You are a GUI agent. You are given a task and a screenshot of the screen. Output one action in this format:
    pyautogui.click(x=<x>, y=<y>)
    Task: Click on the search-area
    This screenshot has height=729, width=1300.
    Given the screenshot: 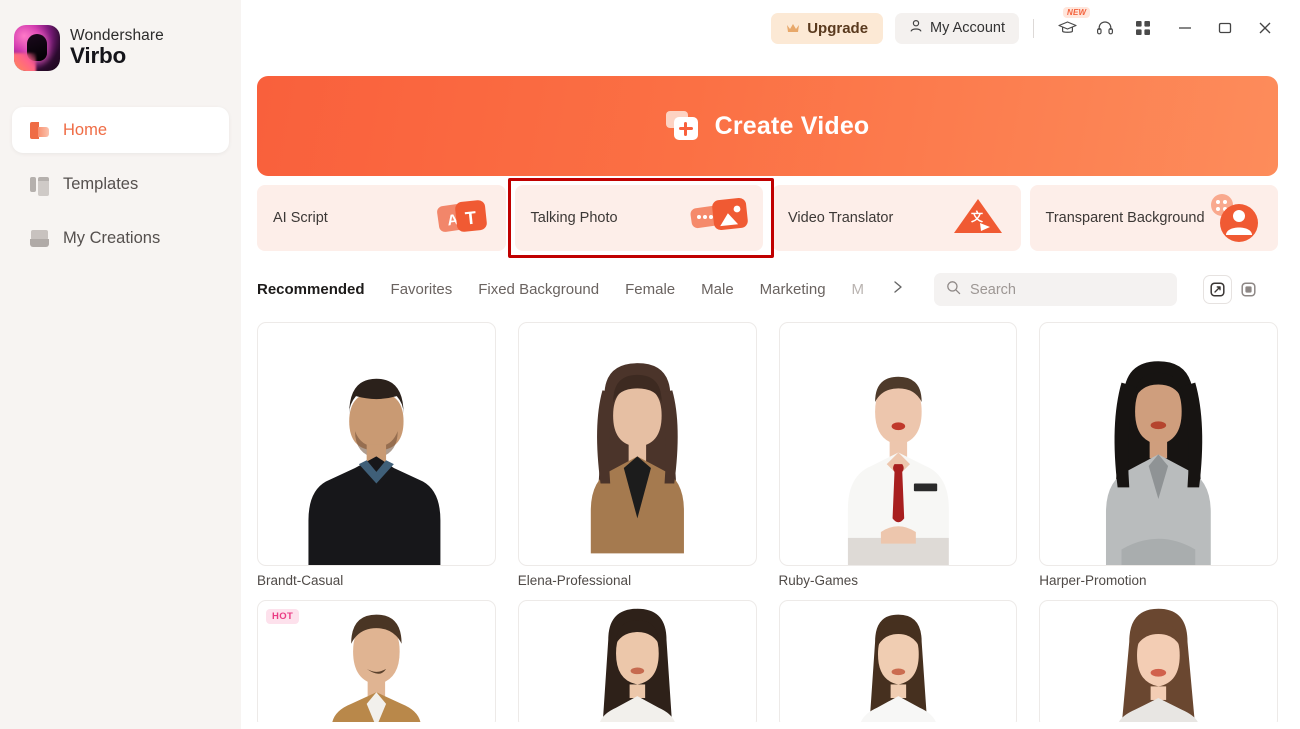 What is the action you would take?
    pyautogui.click(x=1106, y=289)
    